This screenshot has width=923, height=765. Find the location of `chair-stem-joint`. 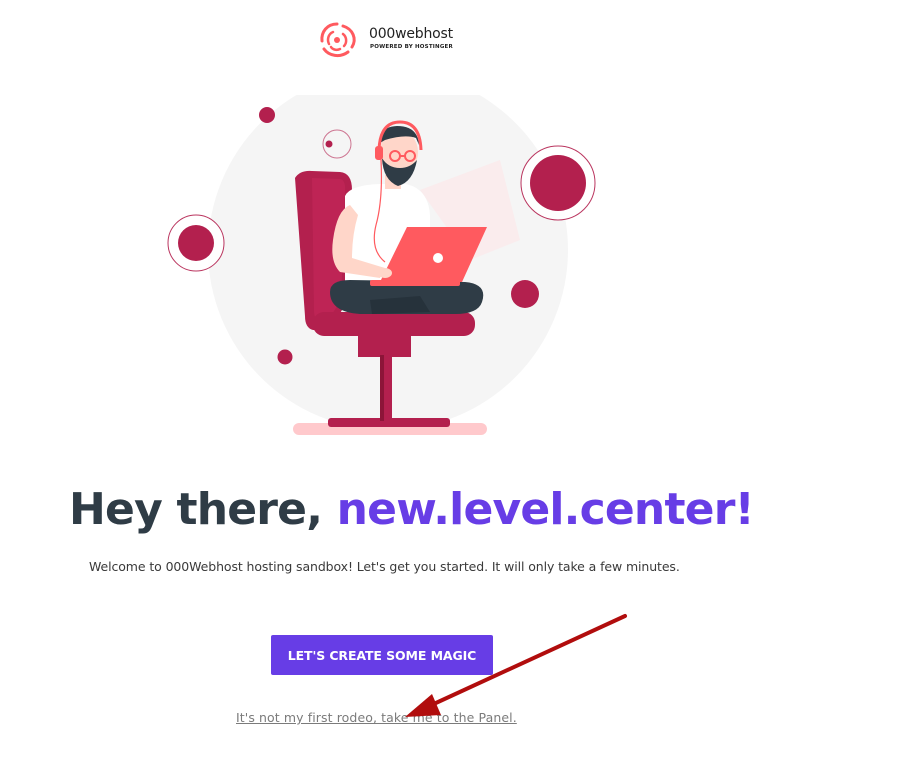

chair-stem-joint is located at coordinates (384, 346).